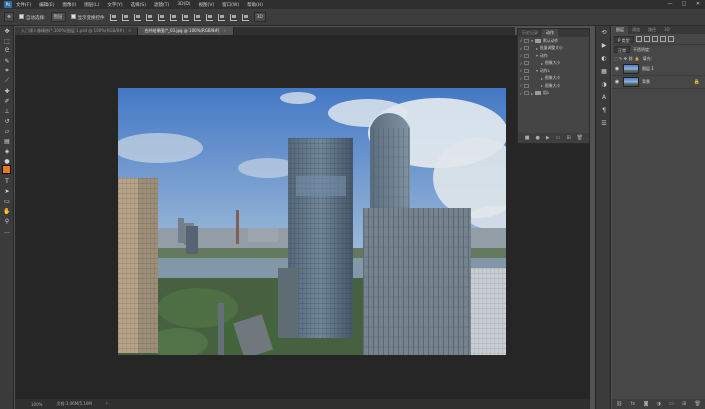 This screenshot has height=409, width=705. Describe the element at coordinates (77, 31) in the screenshot. I see `doc-tab-1: 入门课人像精修(*.100%(图层 1.psd @ 100%(RGB/8#) ×` at that location.